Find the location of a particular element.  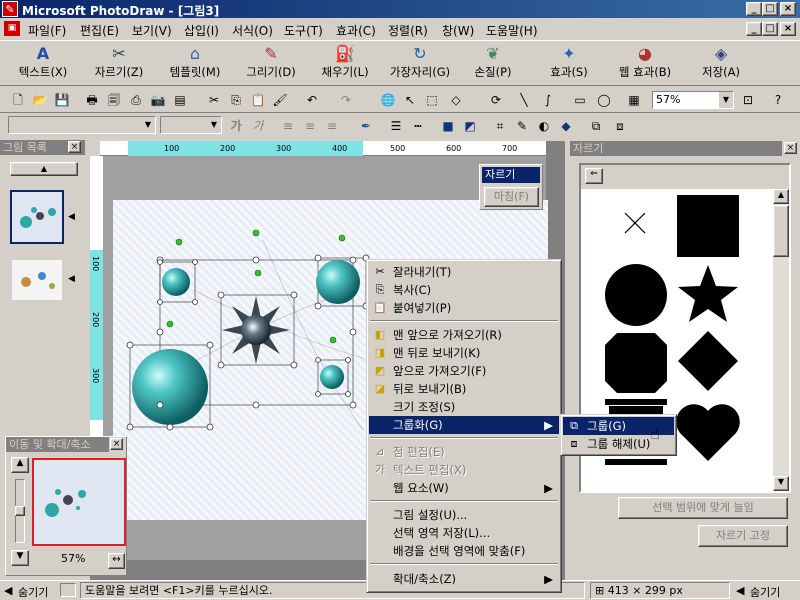

save-icon: 💾 is located at coordinates (62, 100).